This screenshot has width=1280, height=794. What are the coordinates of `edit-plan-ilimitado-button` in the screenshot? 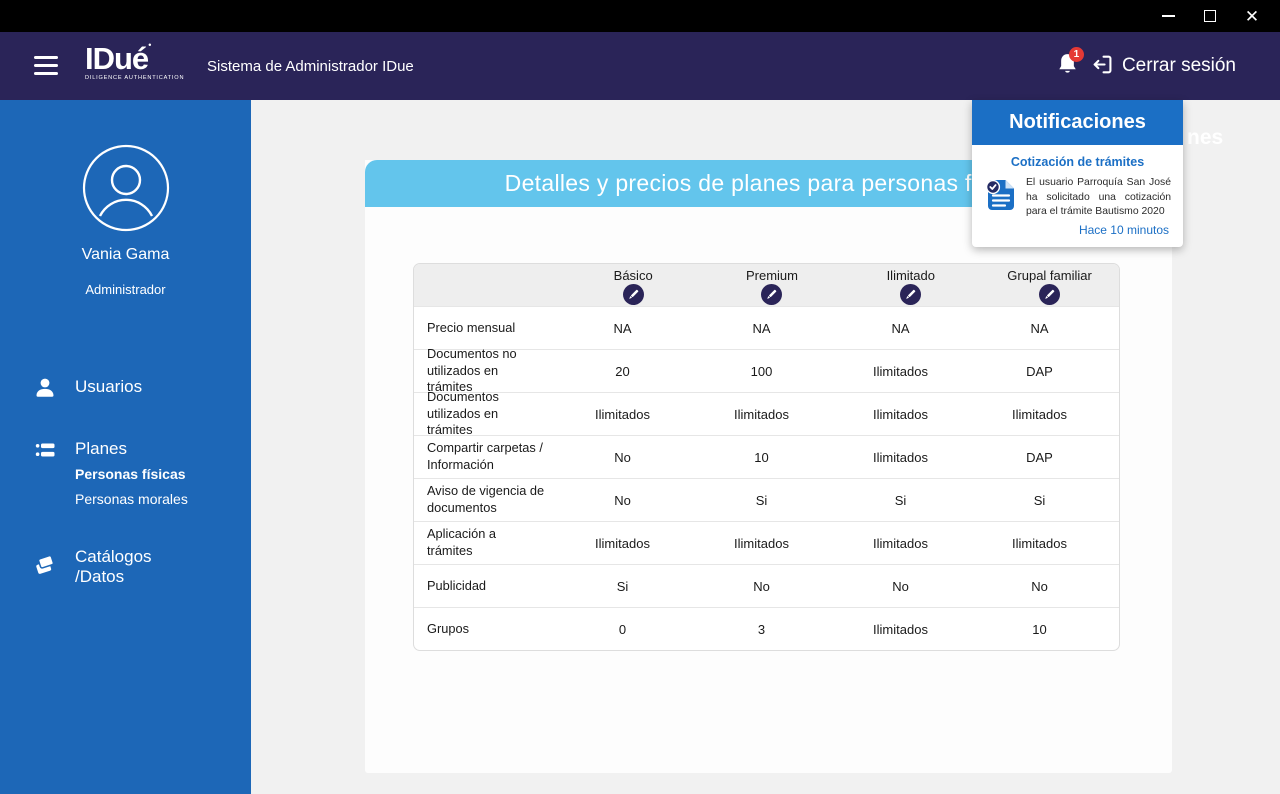 It's located at (911, 295).